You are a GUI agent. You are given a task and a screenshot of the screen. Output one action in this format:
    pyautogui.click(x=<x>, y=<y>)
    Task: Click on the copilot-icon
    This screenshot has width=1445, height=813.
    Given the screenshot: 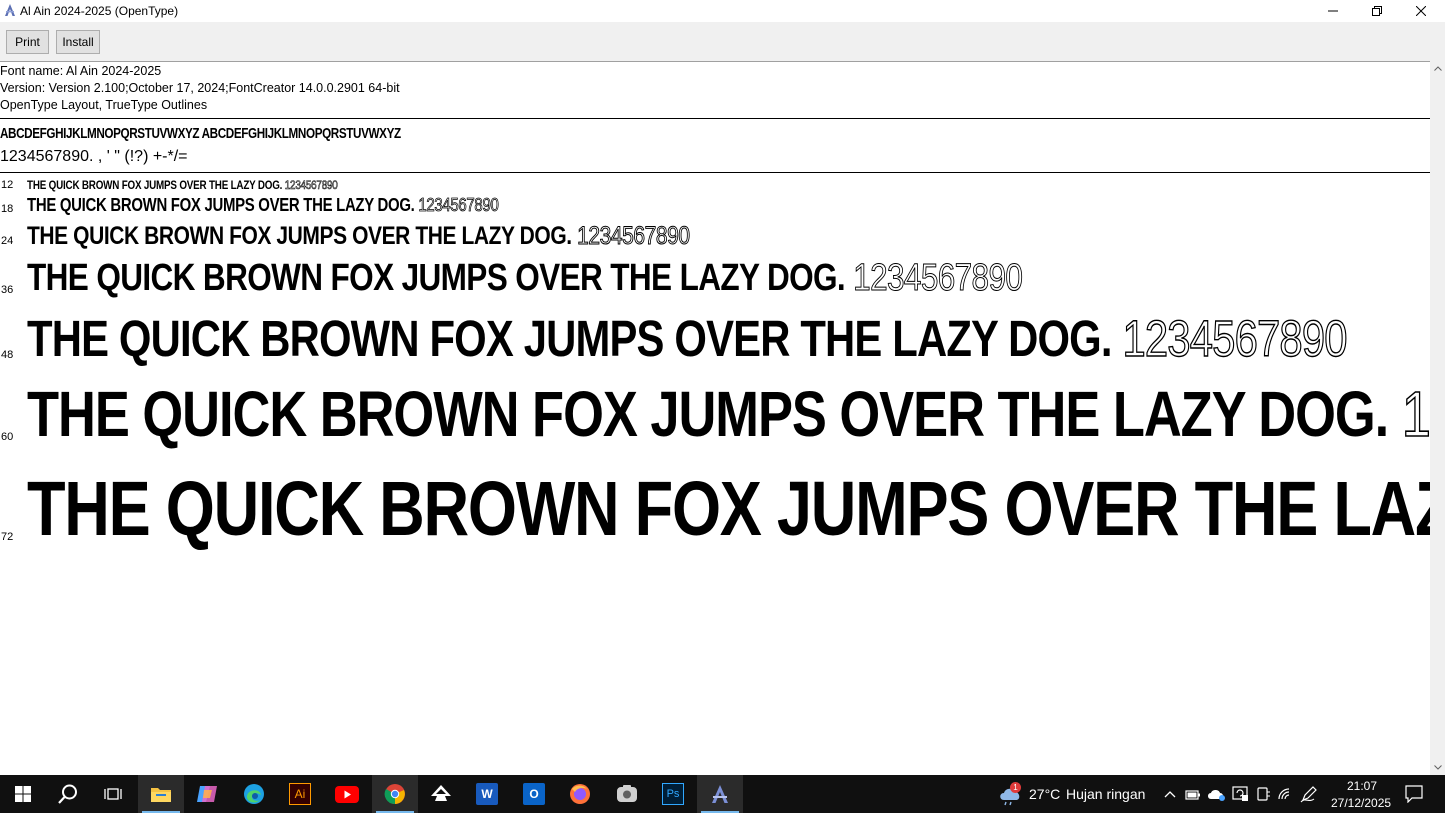 What is the action you would take?
    pyautogui.click(x=207, y=794)
    